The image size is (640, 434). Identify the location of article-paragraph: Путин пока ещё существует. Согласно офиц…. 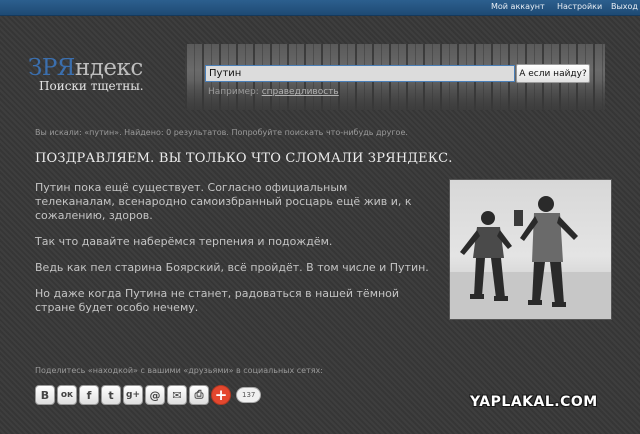
(223, 201).